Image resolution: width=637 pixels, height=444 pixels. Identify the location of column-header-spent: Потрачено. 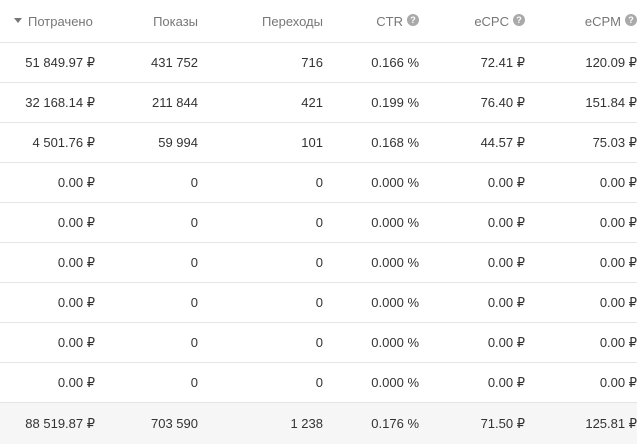
(47, 21).